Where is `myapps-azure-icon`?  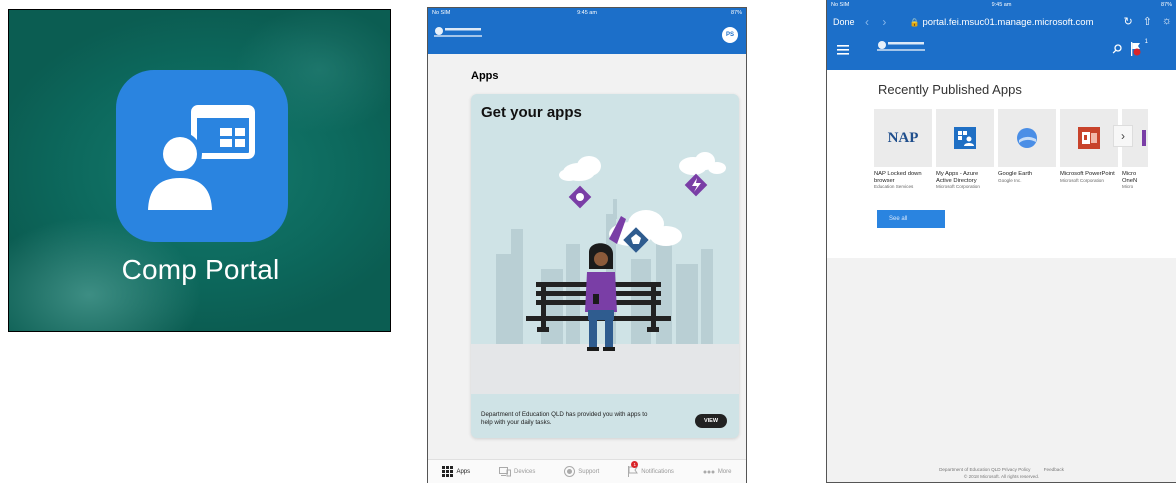 myapps-azure-icon is located at coordinates (965, 138).